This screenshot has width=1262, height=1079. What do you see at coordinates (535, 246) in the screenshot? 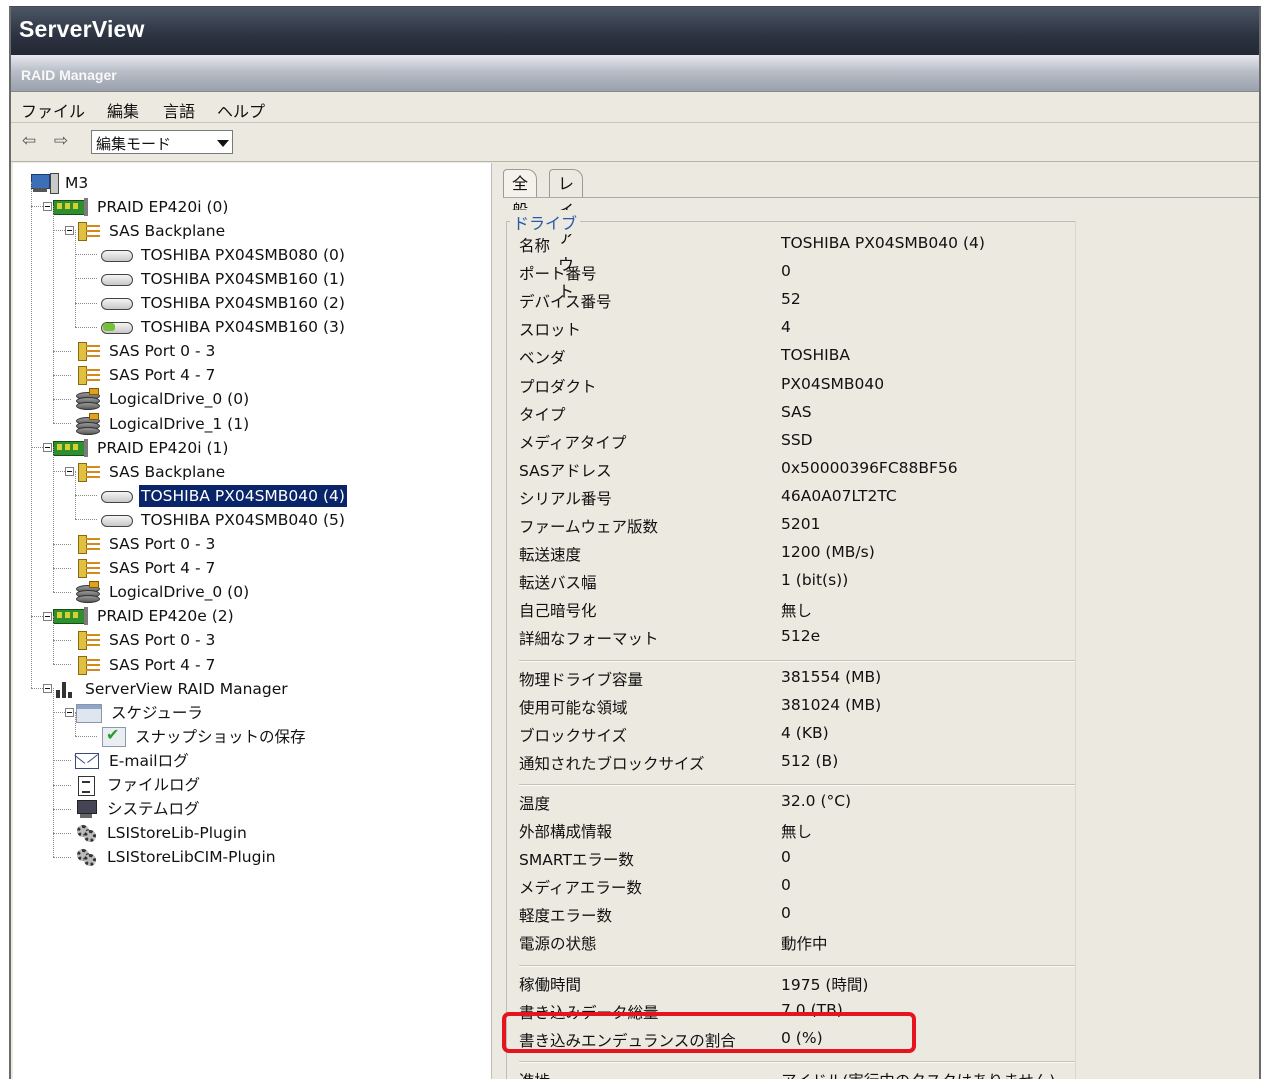
I see `property-key: 名称` at bounding box center [535, 246].